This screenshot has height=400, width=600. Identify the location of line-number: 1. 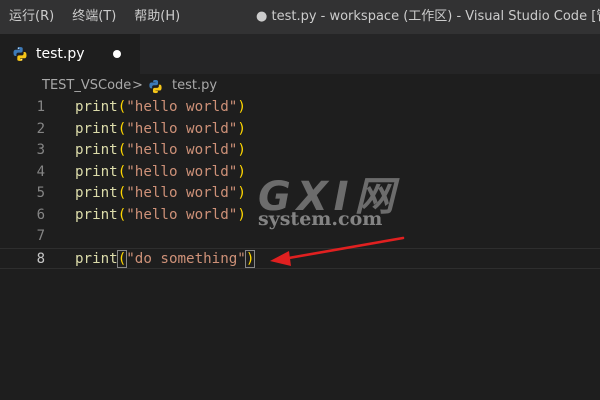
(40, 107).